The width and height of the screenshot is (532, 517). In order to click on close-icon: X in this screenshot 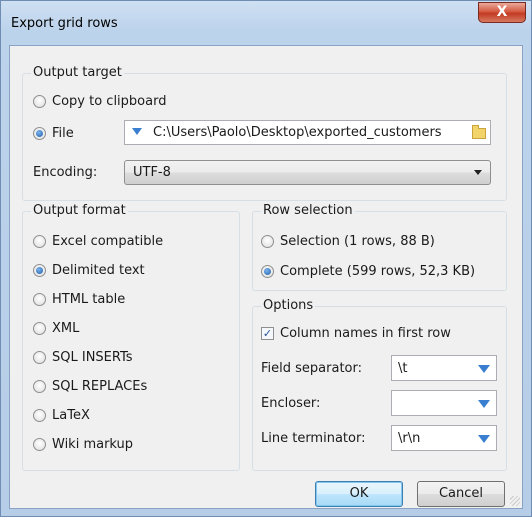, I will do `click(502, 12)`.